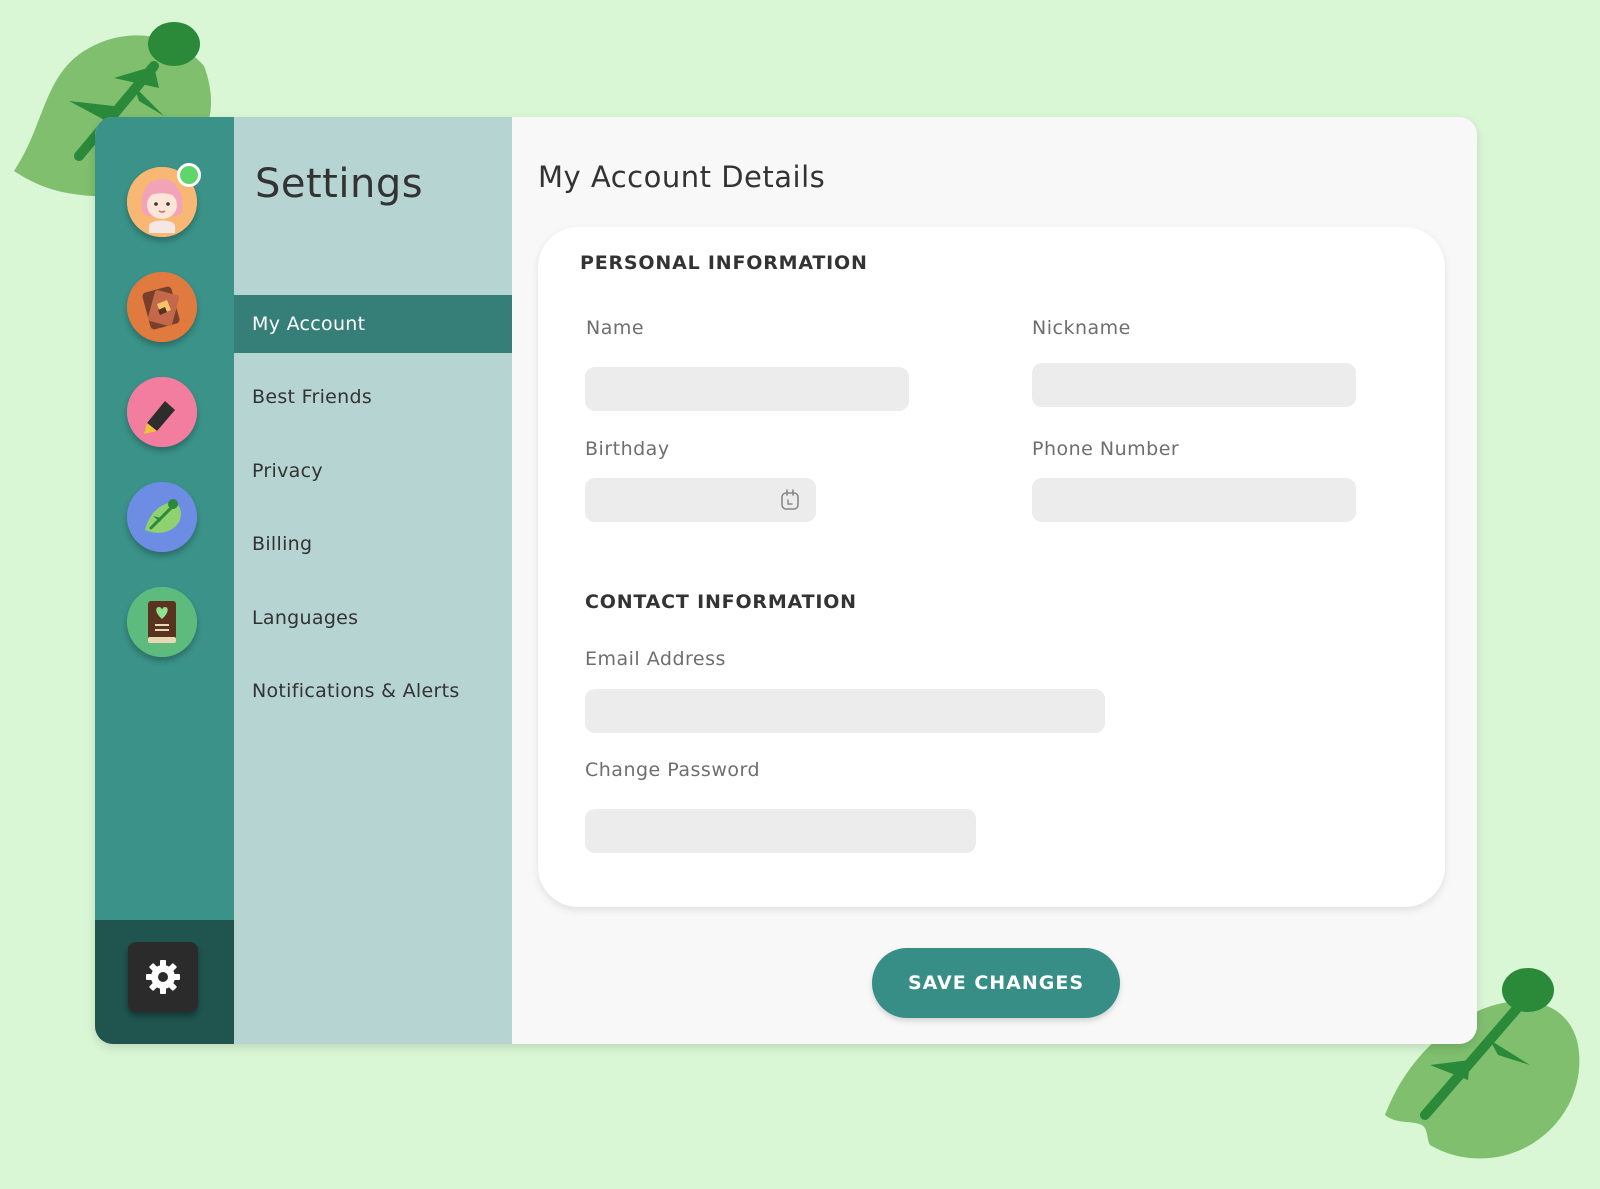  I want to click on leaf-button, so click(162, 517).